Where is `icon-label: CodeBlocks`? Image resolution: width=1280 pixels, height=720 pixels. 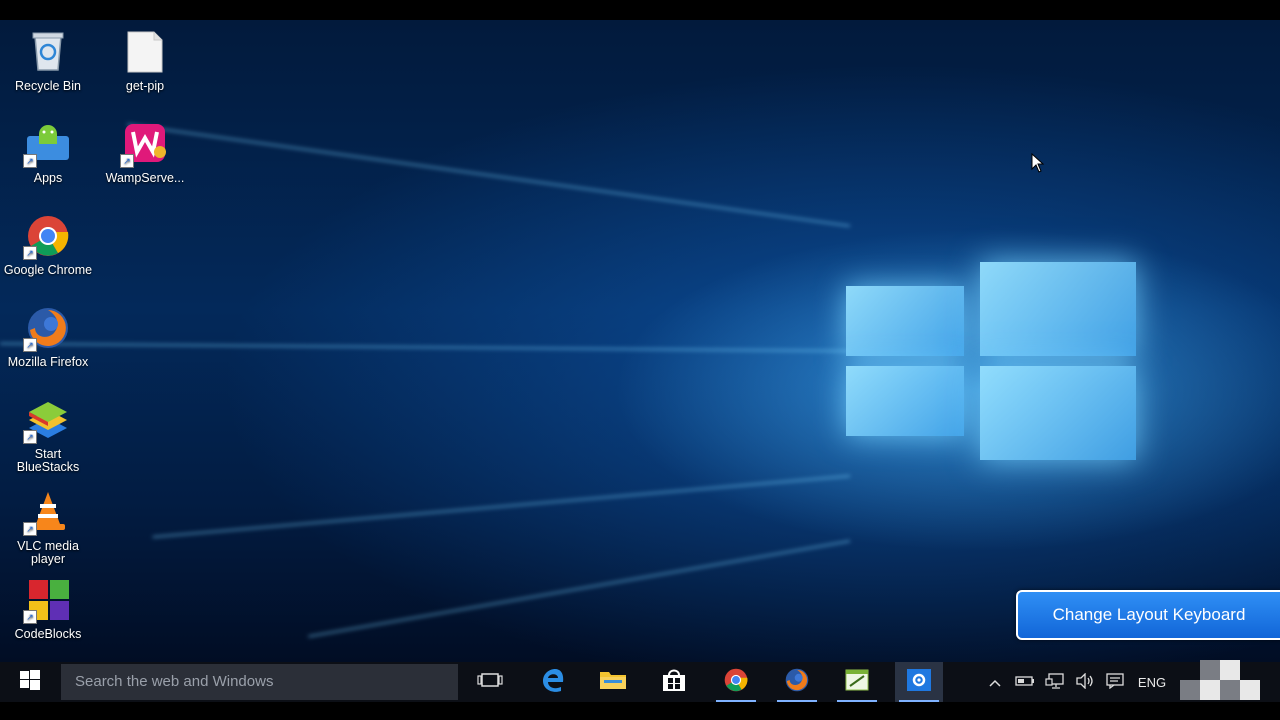 icon-label: CodeBlocks is located at coordinates (48, 634).